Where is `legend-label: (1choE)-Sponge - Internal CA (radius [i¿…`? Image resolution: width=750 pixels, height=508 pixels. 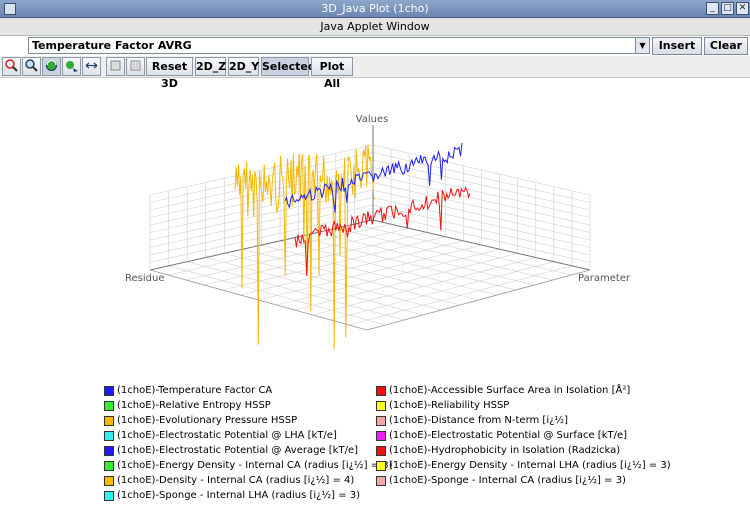
legend-label: (1choE)-Sponge - Internal CA (radius [i¿… is located at coordinates (507, 480).